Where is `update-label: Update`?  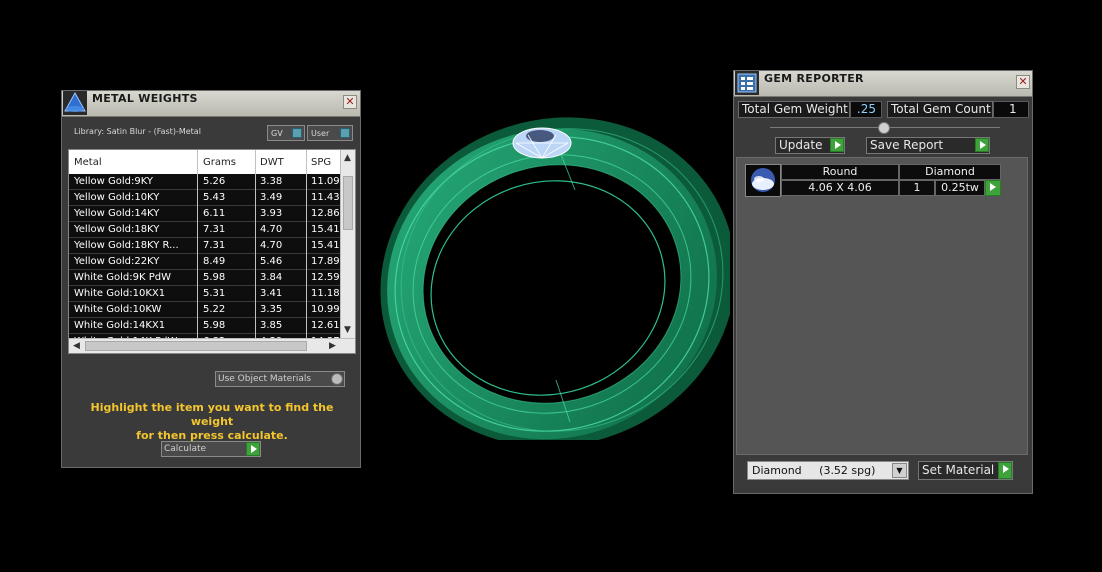
update-label: Update is located at coordinates (801, 145).